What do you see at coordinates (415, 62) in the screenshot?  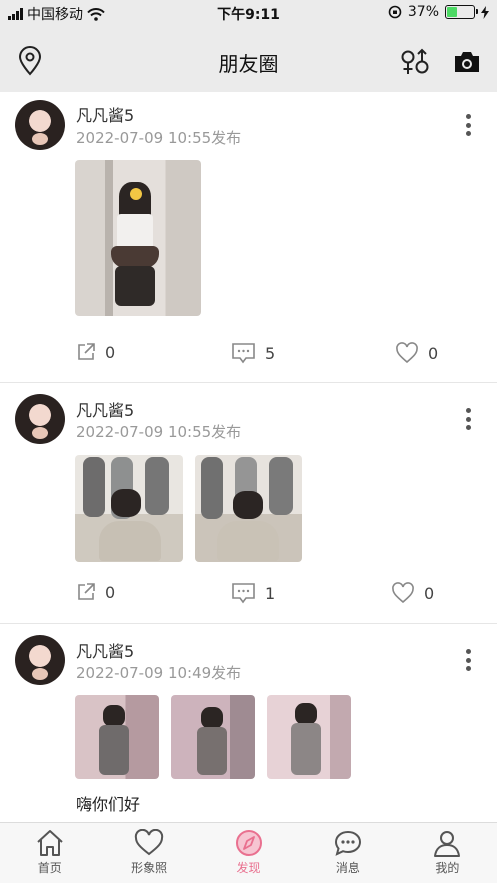 I see `gender-filter-icon` at bounding box center [415, 62].